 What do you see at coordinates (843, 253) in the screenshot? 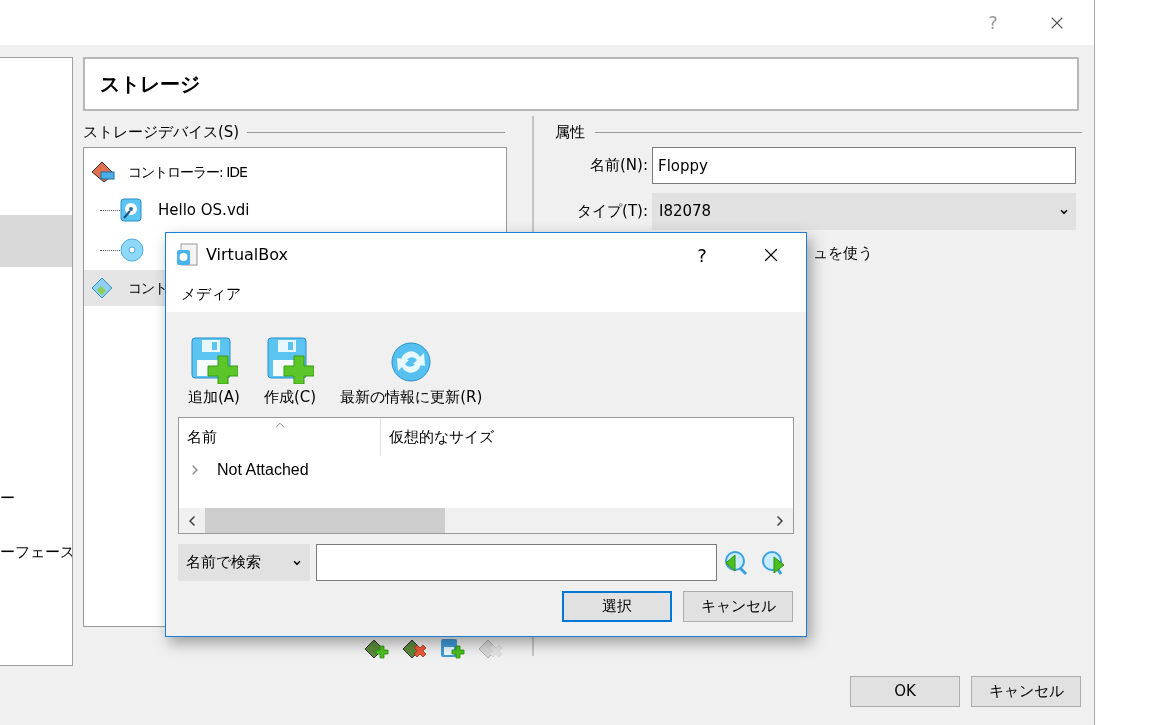
I see `checkbox-label: ュを使う` at bounding box center [843, 253].